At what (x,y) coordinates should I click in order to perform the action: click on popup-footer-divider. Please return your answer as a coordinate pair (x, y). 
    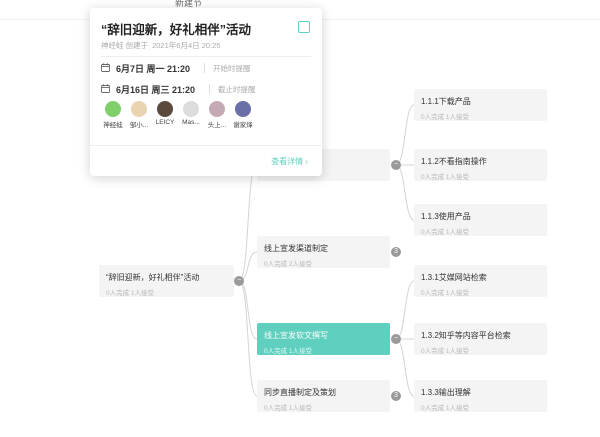
    Looking at the image, I should click on (206, 145).